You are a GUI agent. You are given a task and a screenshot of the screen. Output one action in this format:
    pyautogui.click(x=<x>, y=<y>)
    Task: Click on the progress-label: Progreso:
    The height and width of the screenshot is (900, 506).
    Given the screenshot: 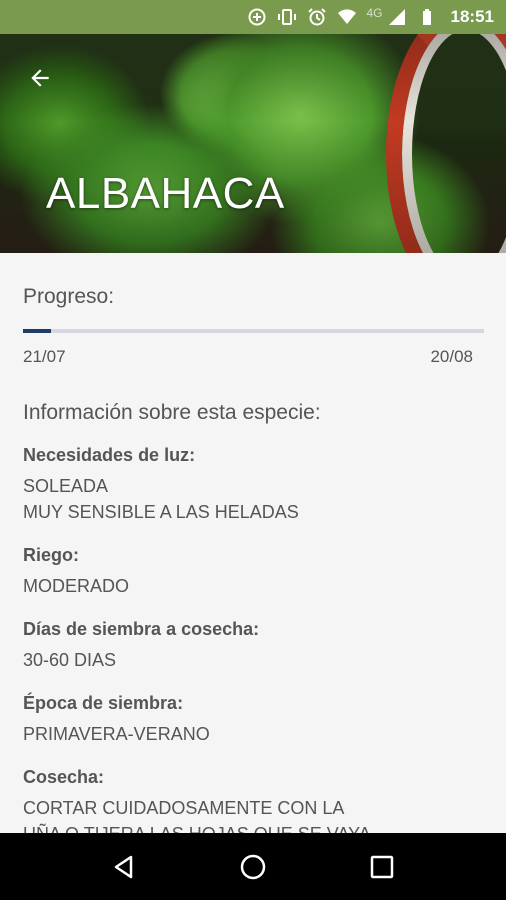 What is the action you would take?
    pyautogui.click(x=69, y=296)
    